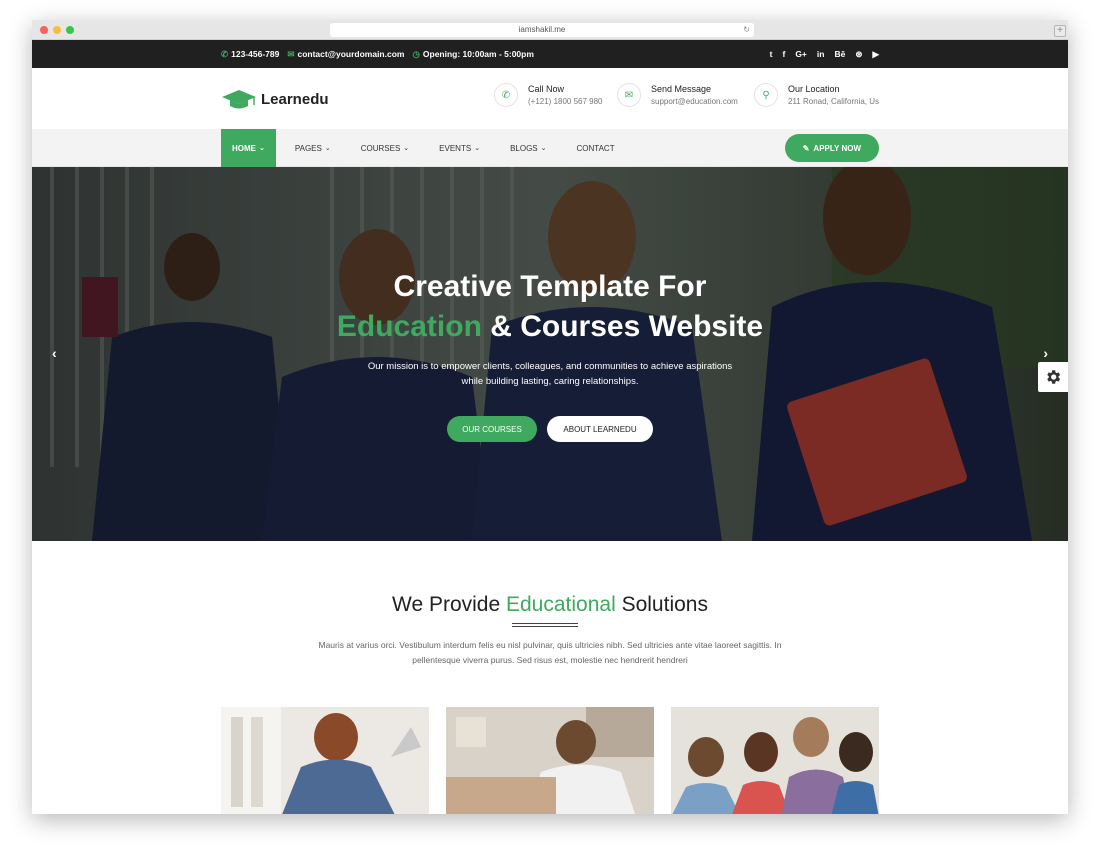 The image size is (1100, 860). I want to click on chevron-right-icon: ›, so click(1045, 353).